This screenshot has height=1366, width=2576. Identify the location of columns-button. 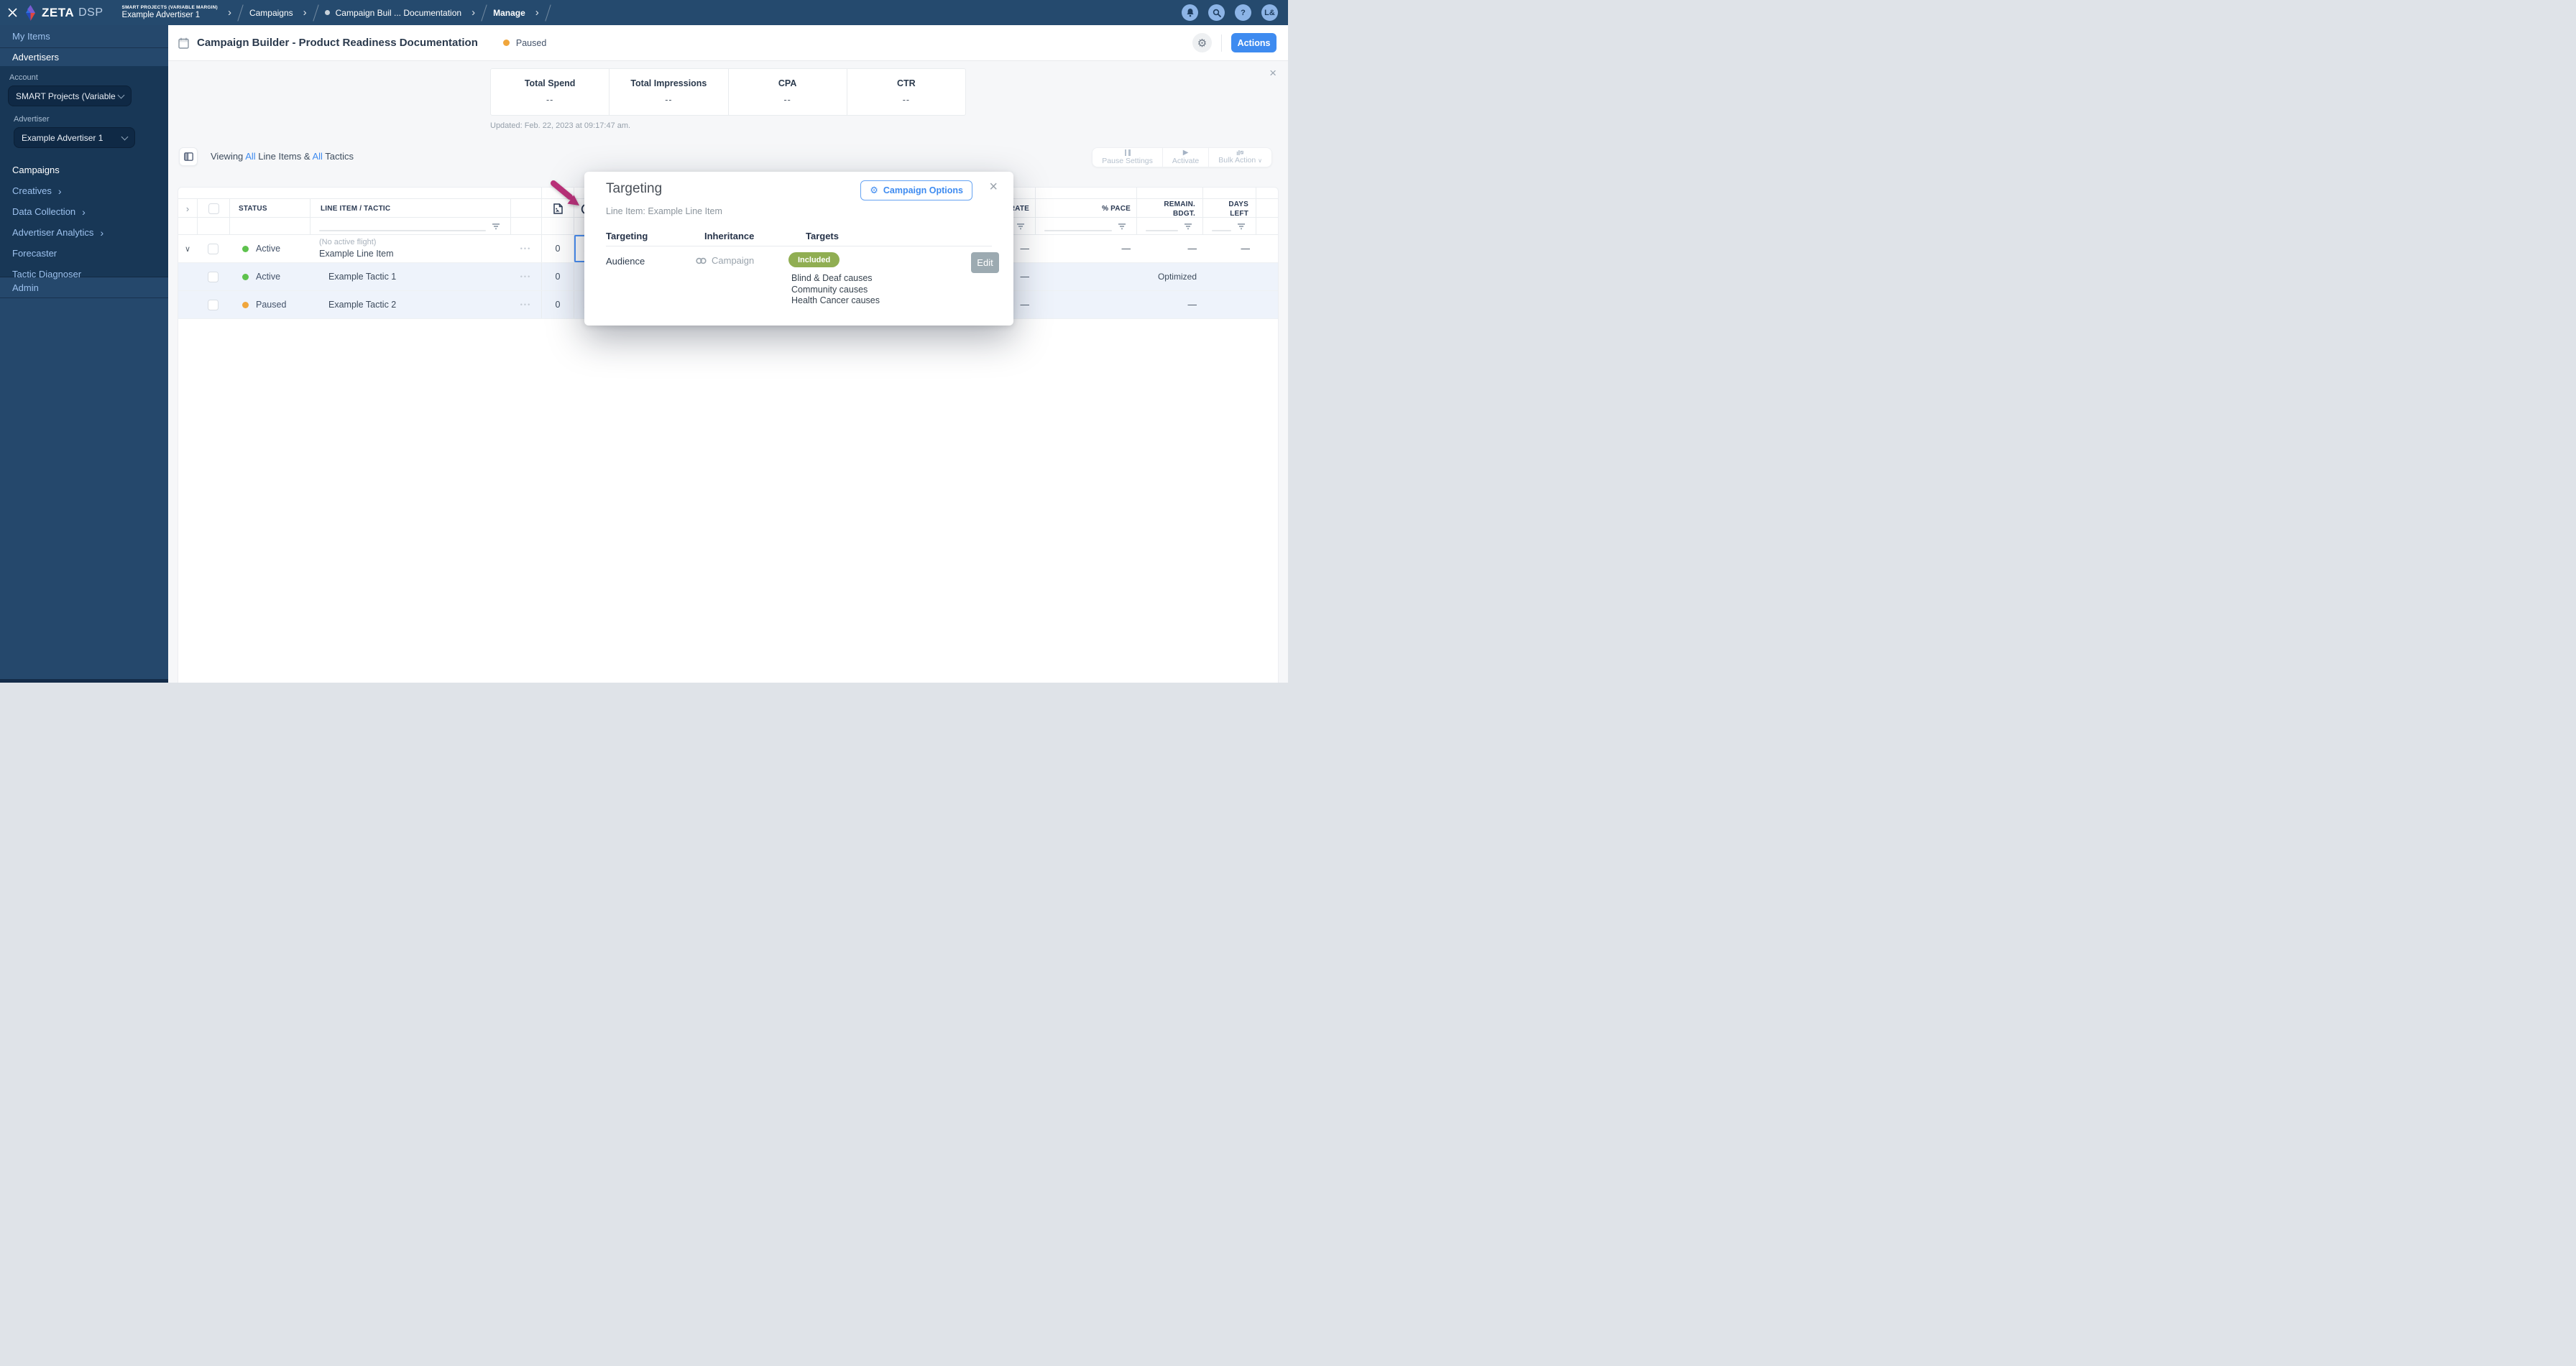
(188, 156).